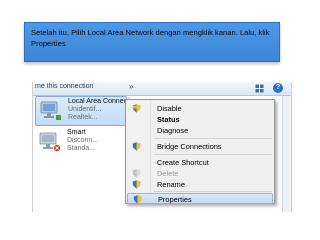  I want to click on menu-item-label: Status, so click(168, 119).